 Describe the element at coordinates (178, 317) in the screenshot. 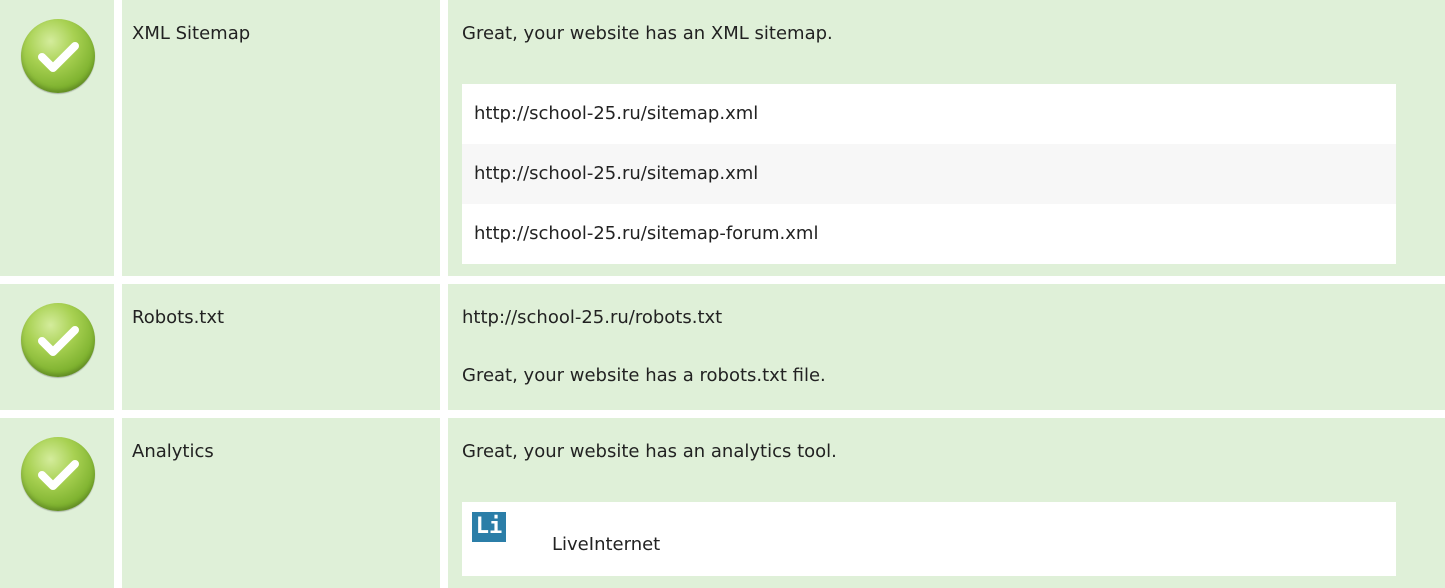

I see `row-label: Robots.txt` at that location.